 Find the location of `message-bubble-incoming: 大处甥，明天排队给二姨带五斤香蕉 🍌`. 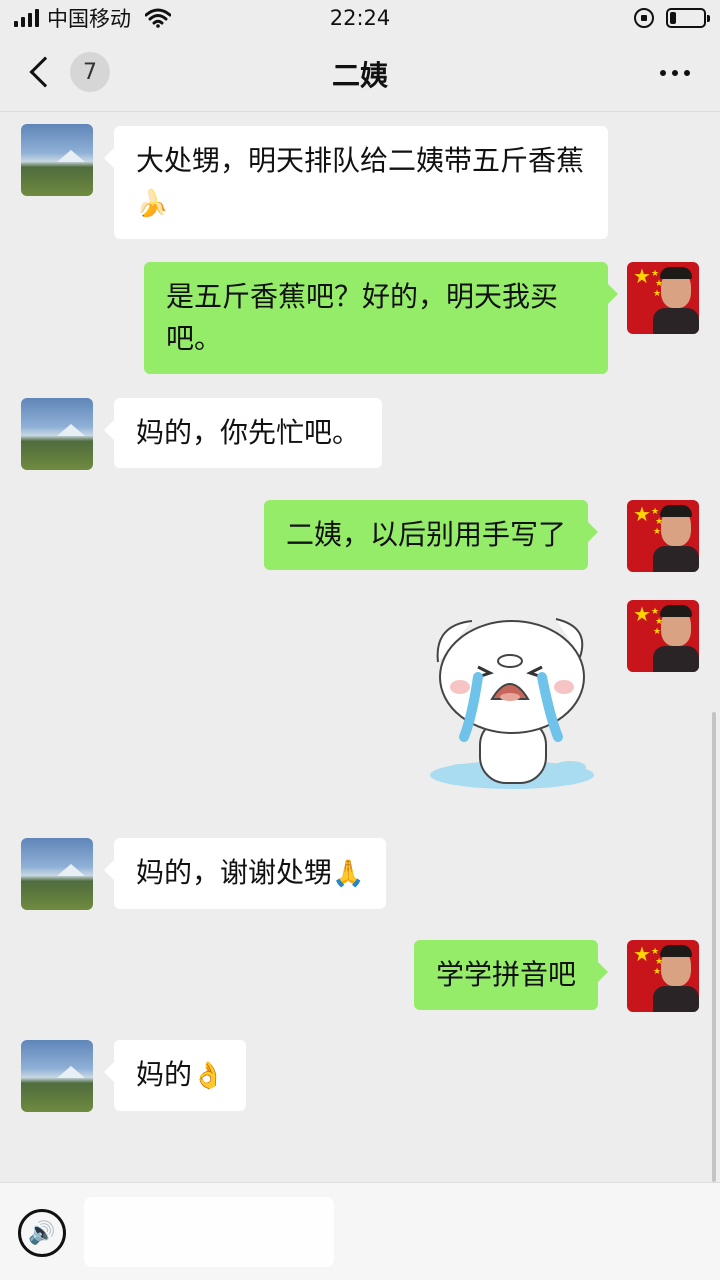

message-bubble-incoming: 大处甥，明天排队给二姨带五斤香蕉 🍌 is located at coordinates (356, 182).